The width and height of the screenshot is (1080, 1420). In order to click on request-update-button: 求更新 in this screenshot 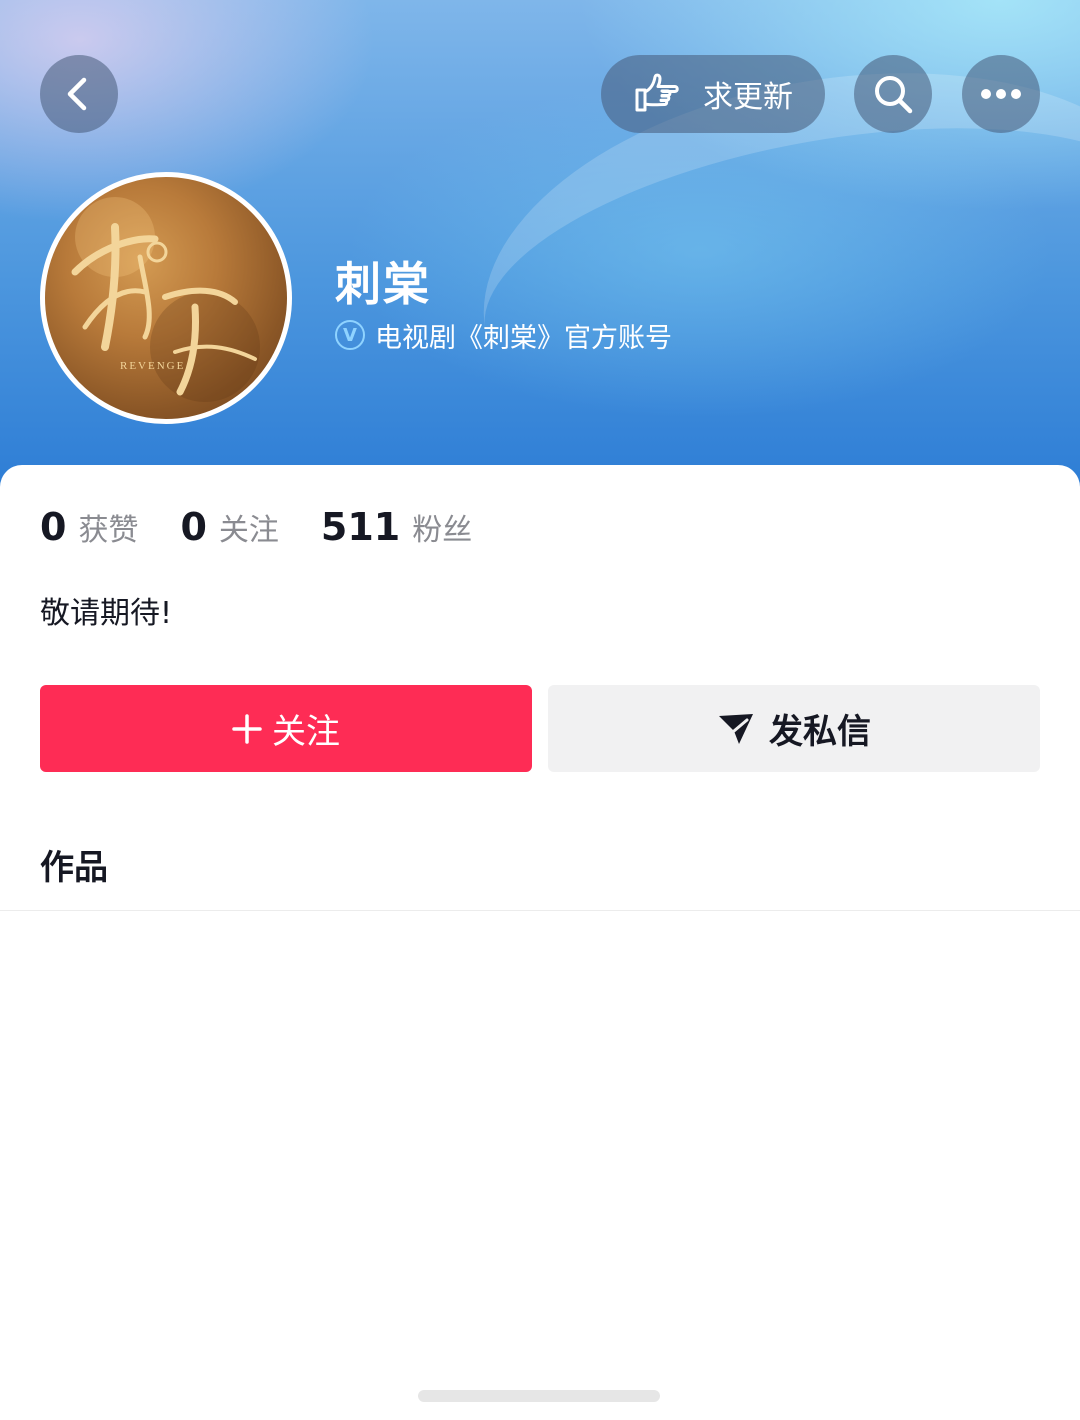, I will do `click(713, 94)`.